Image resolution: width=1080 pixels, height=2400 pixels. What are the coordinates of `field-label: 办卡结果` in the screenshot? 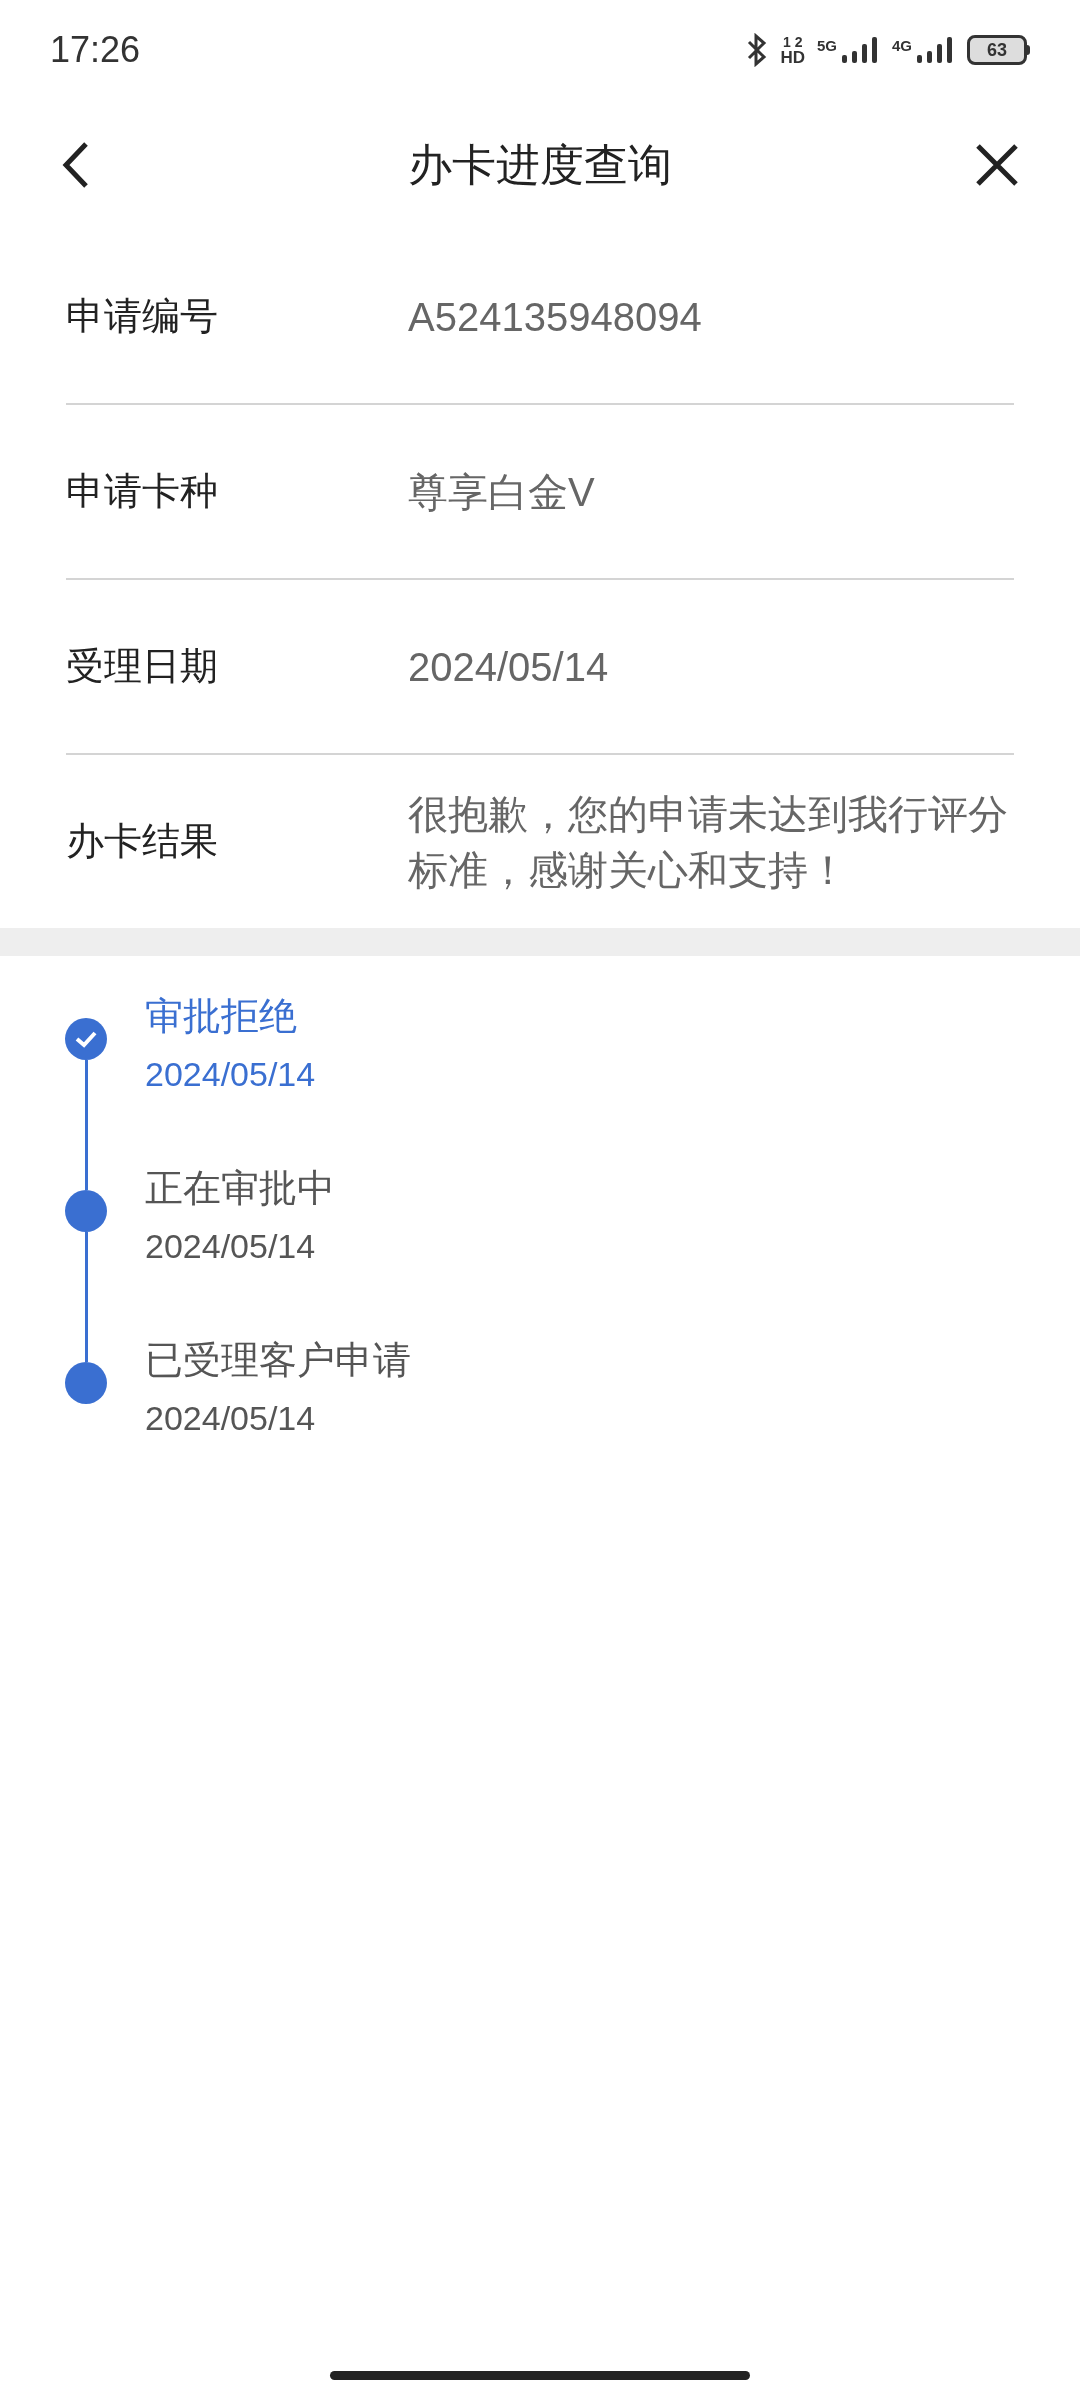 It's located at (142, 841).